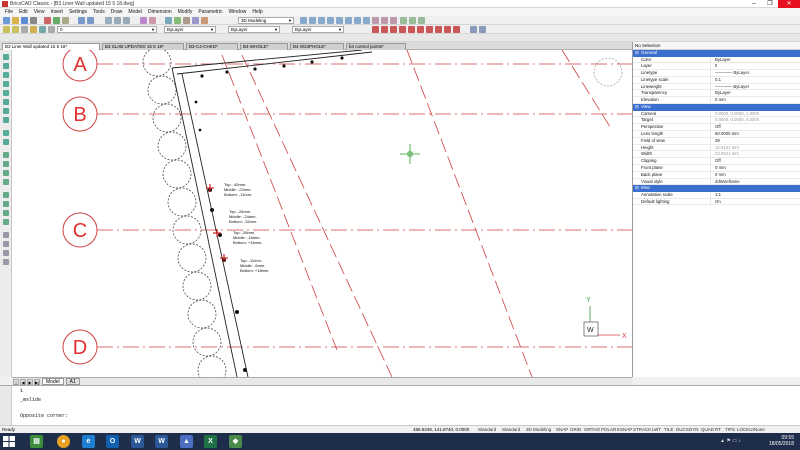 This screenshot has width=800, height=450. What do you see at coordinates (6, 20) in the screenshot?
I see `new-icon` at bounding box center [6, 20].